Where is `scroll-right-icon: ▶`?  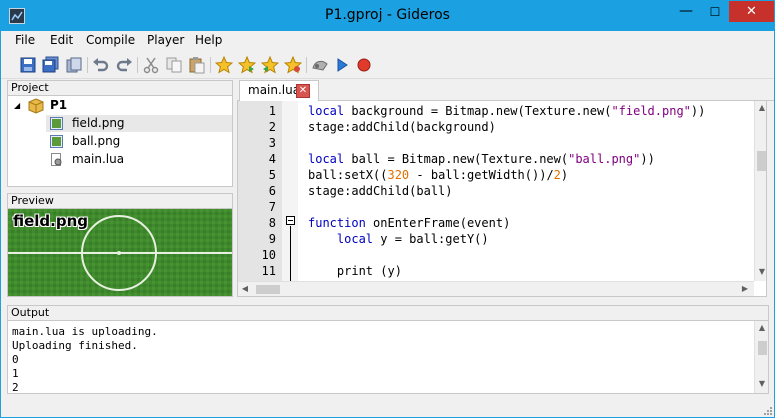 scroll-right-icon: ▶ is located at coordinates (745, 288).